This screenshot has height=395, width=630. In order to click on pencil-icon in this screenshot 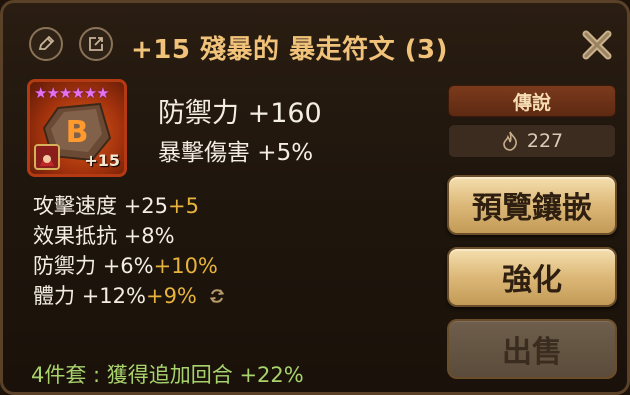, I will do `click(46, 42)`.